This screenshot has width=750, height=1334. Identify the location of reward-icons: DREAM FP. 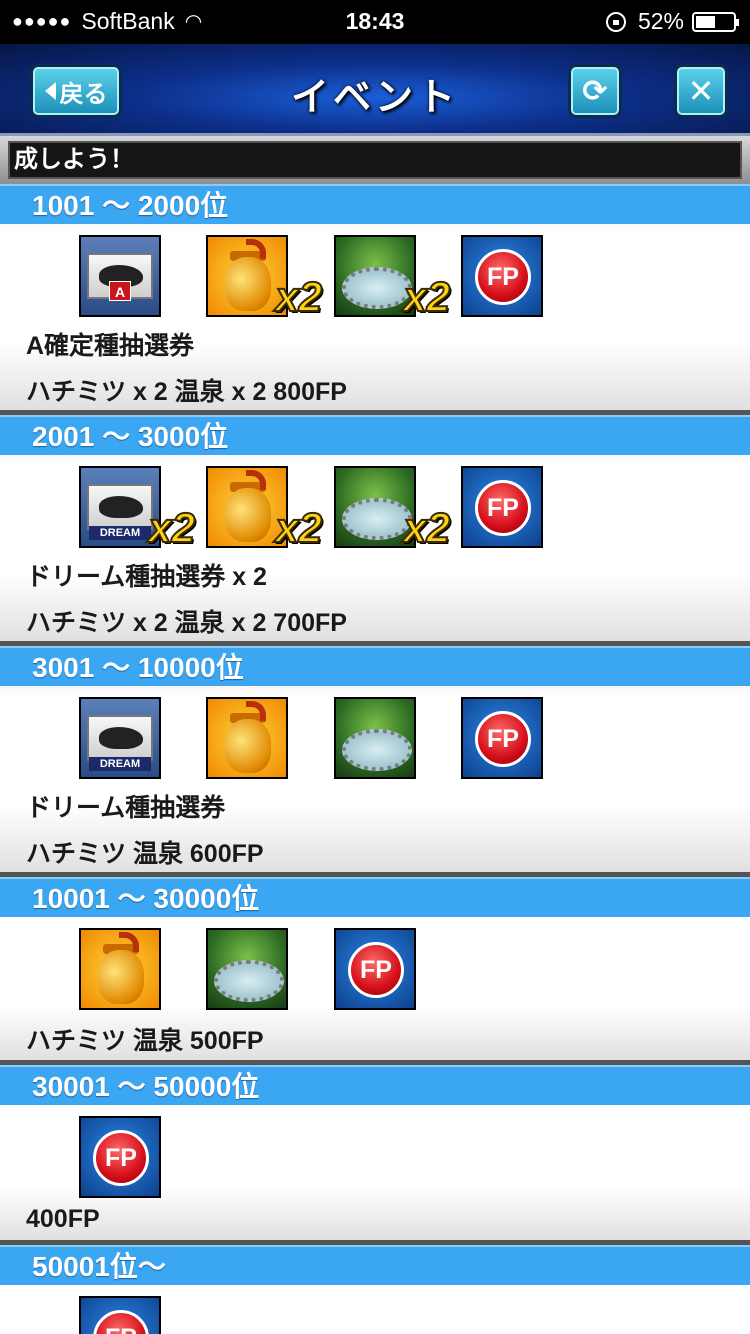
(375, 732).